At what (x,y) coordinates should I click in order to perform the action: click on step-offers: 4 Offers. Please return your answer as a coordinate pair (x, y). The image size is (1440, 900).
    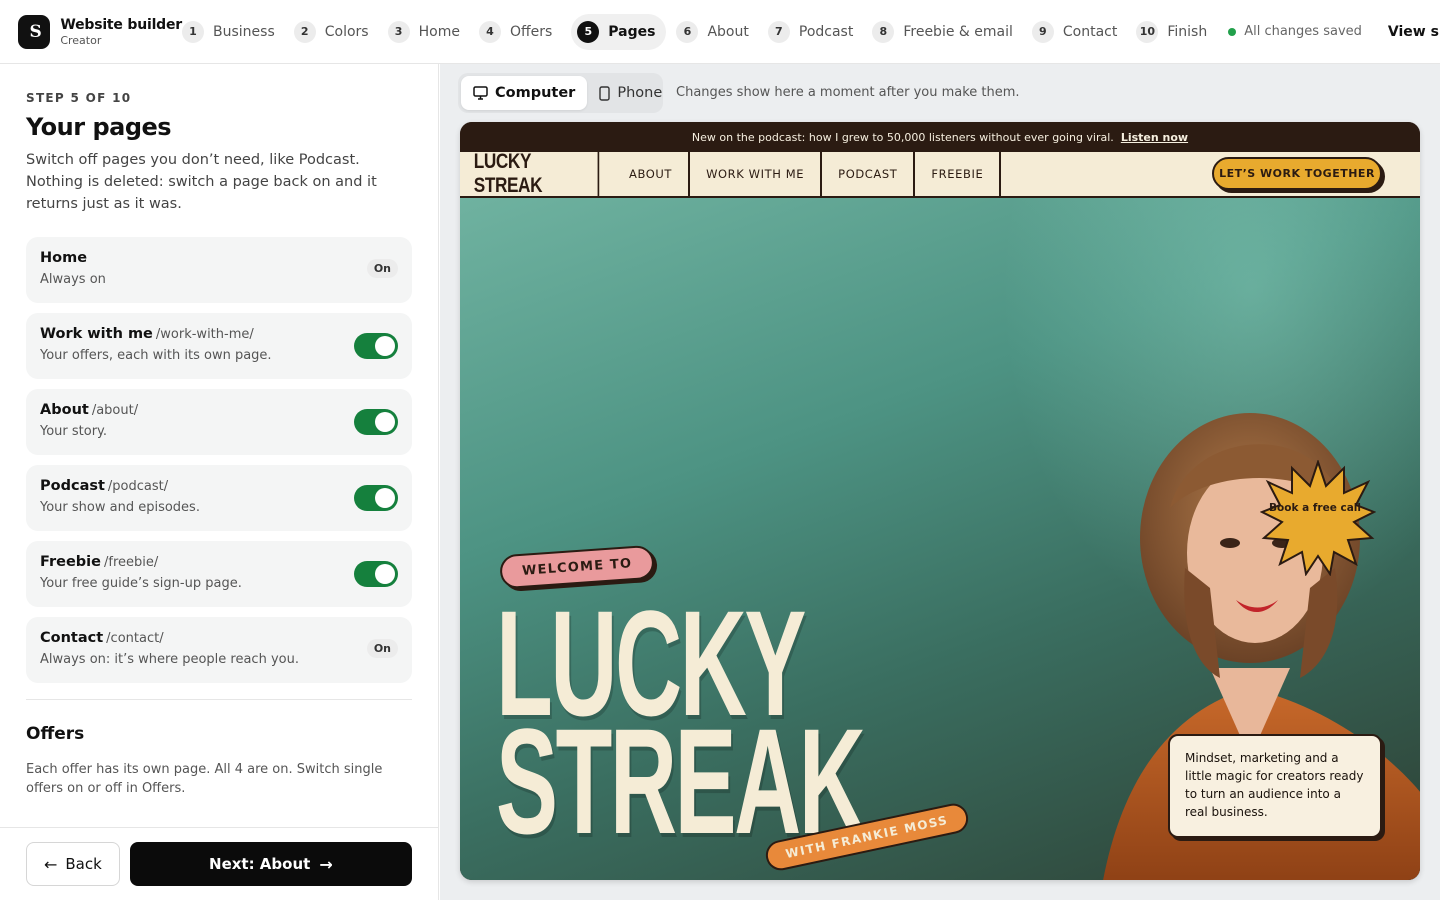
    Looking at the image, I should click on (519, 32).